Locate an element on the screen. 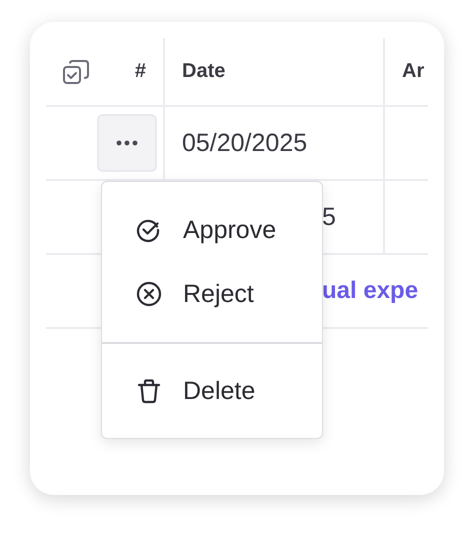  check-circle-icon is located at coordinates (149, 230).